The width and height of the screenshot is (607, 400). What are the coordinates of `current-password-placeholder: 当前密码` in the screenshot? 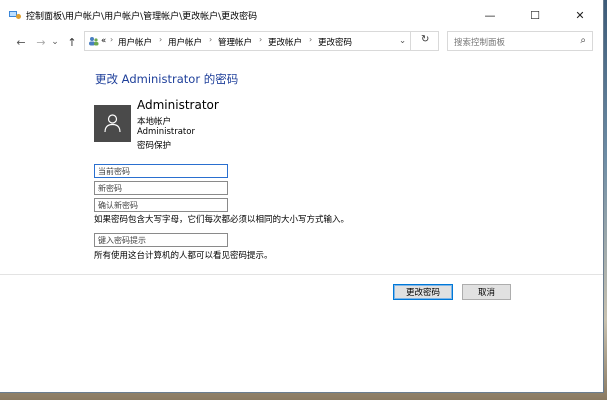 It's located at (114, 171).